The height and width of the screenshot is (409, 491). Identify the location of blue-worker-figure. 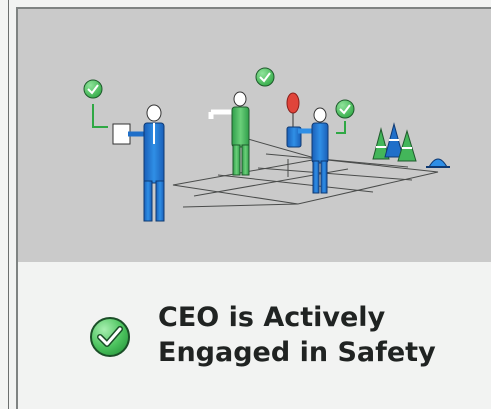
(307, 143).